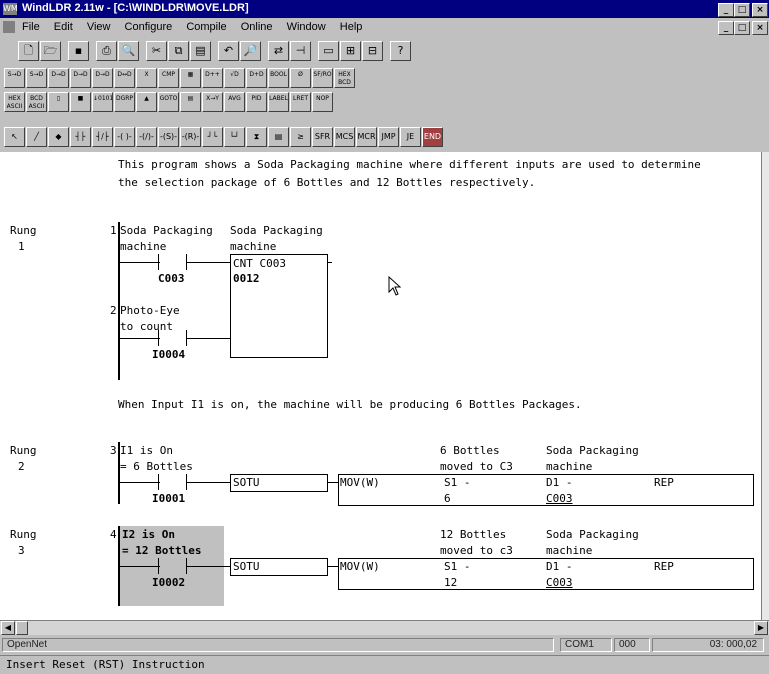 Image resolution: width=769 pixels, height=674 pixels. Describe the element at coordinates (22, 628) in the screenshot. I see `scroll-thumb` at that location.